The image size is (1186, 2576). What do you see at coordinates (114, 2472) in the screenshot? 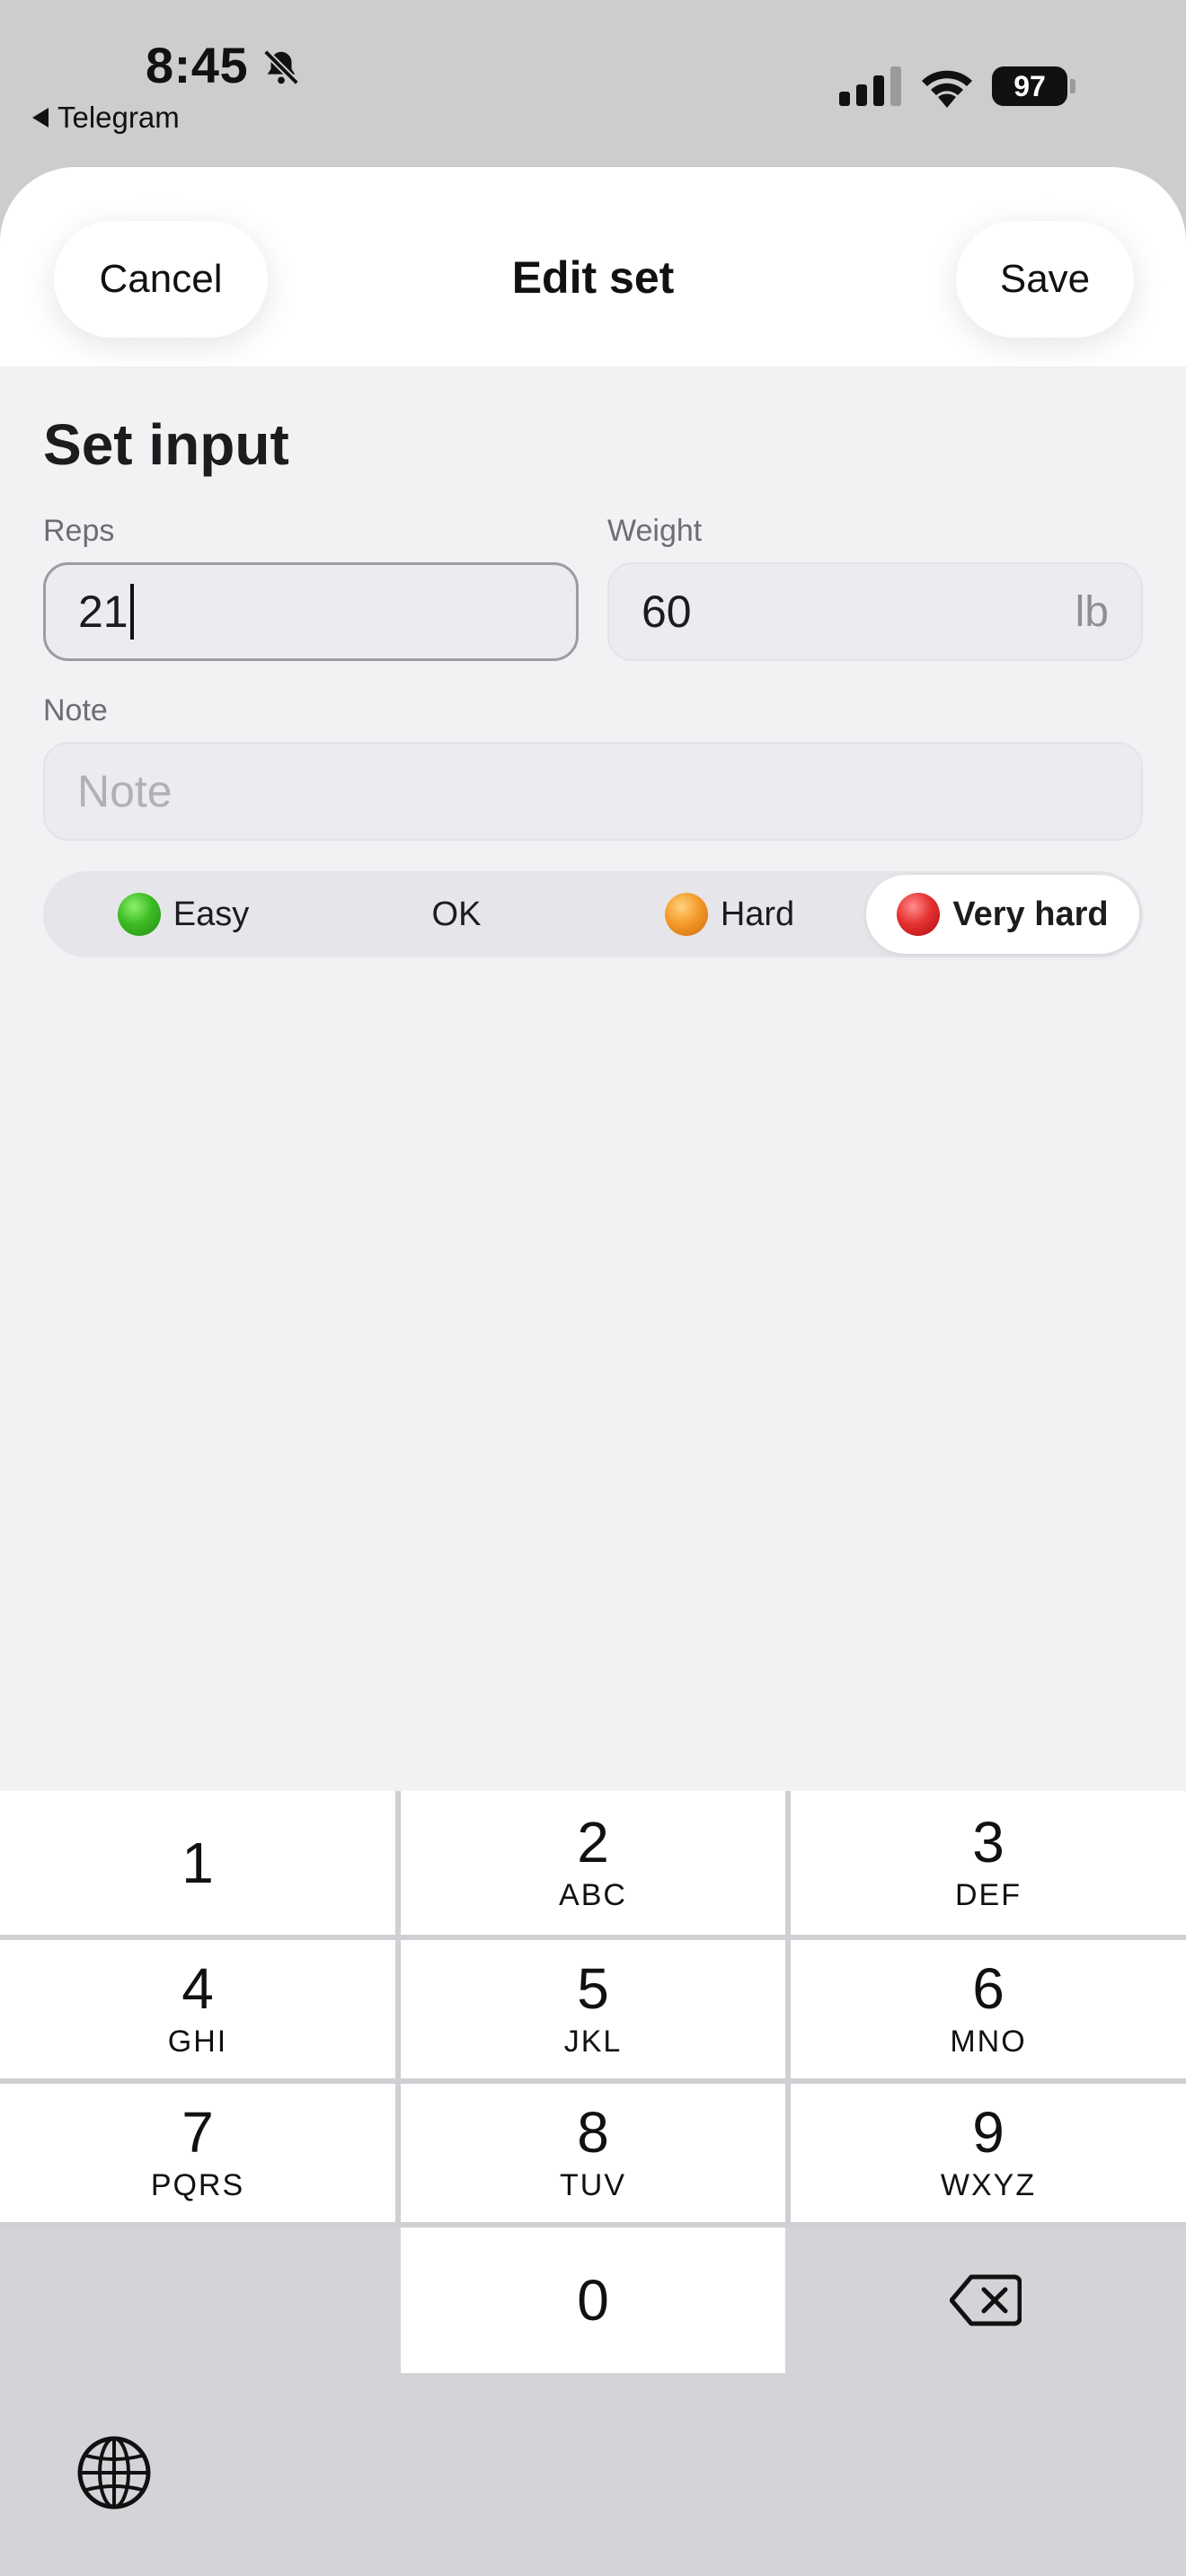
I see `globe-icon` at bounding box center [114, 2472].